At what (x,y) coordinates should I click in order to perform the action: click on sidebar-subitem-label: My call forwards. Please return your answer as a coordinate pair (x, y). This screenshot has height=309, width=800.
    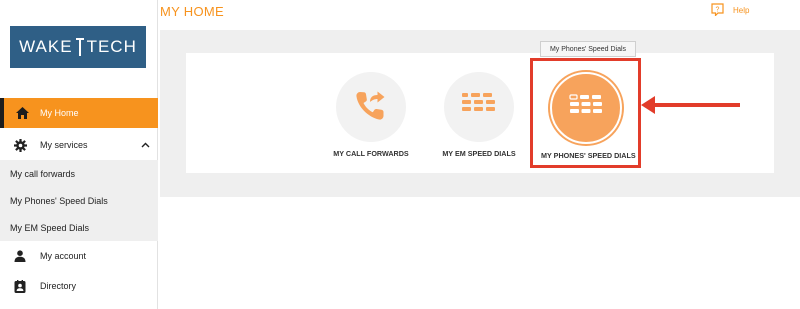
    Looking at the image, I should click on (43, 173).